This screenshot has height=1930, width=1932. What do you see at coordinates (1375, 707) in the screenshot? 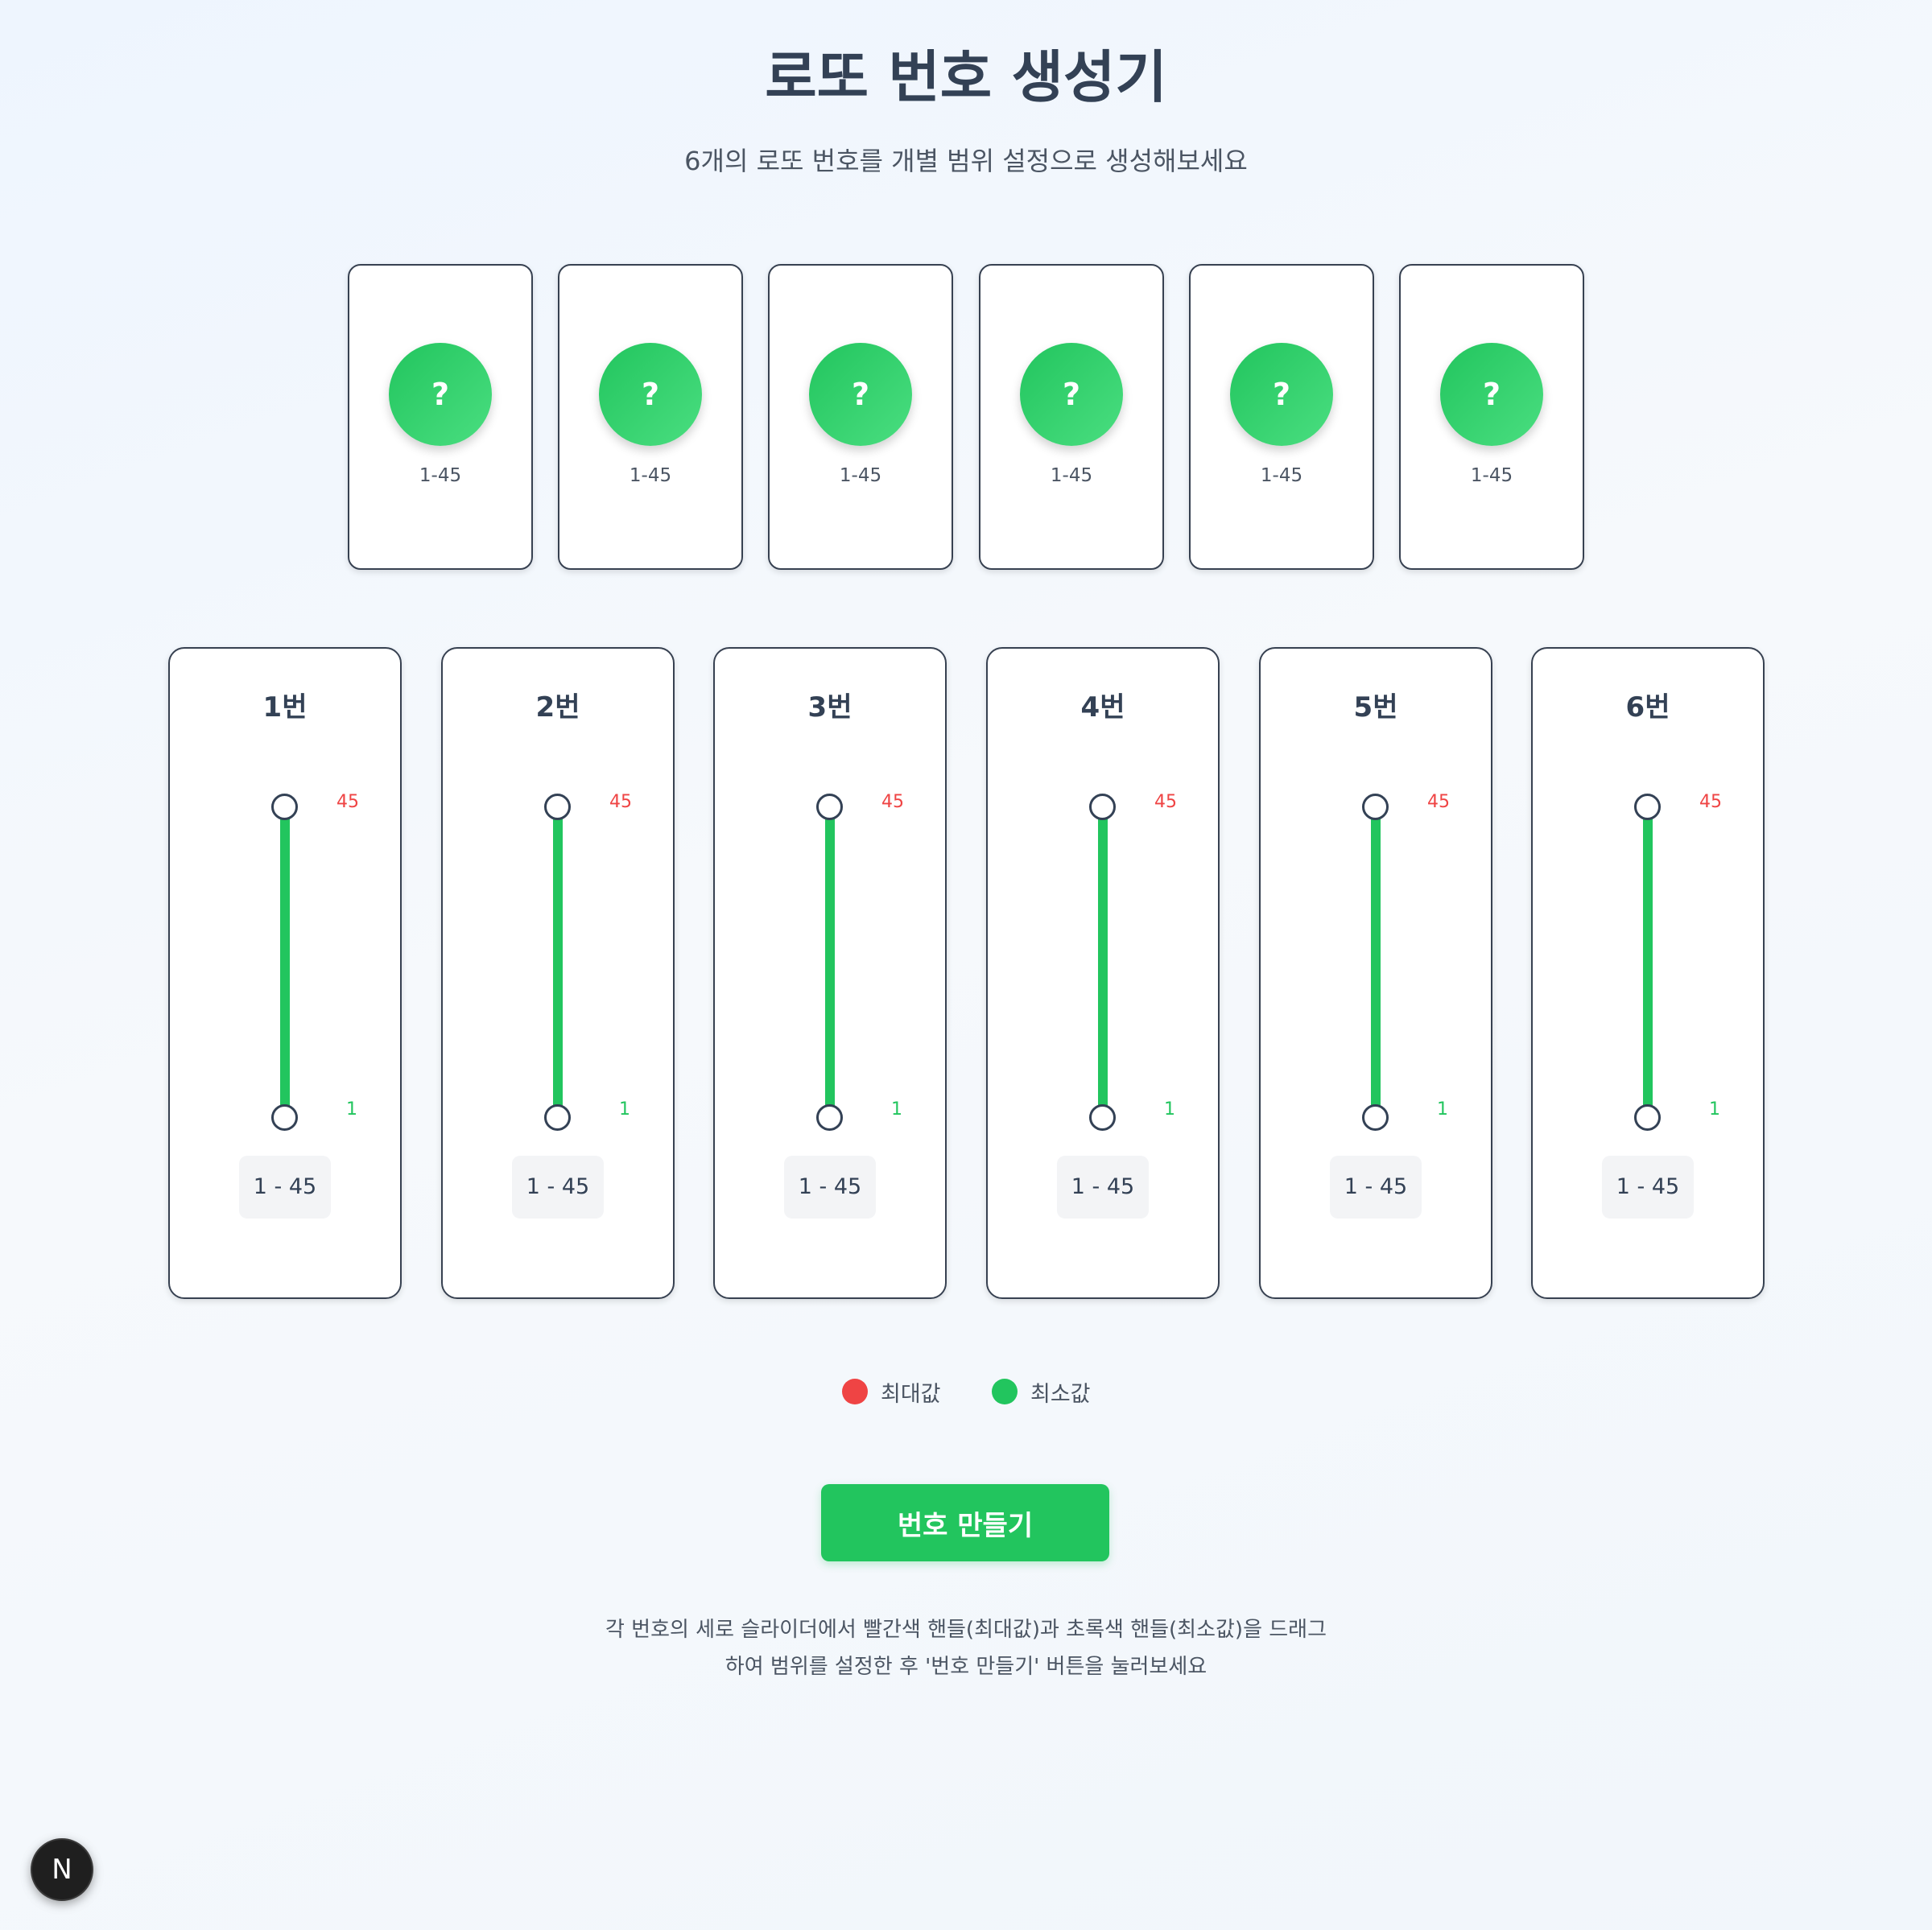
I see `slider-title: 5번` at bounding box center [1375, 707].